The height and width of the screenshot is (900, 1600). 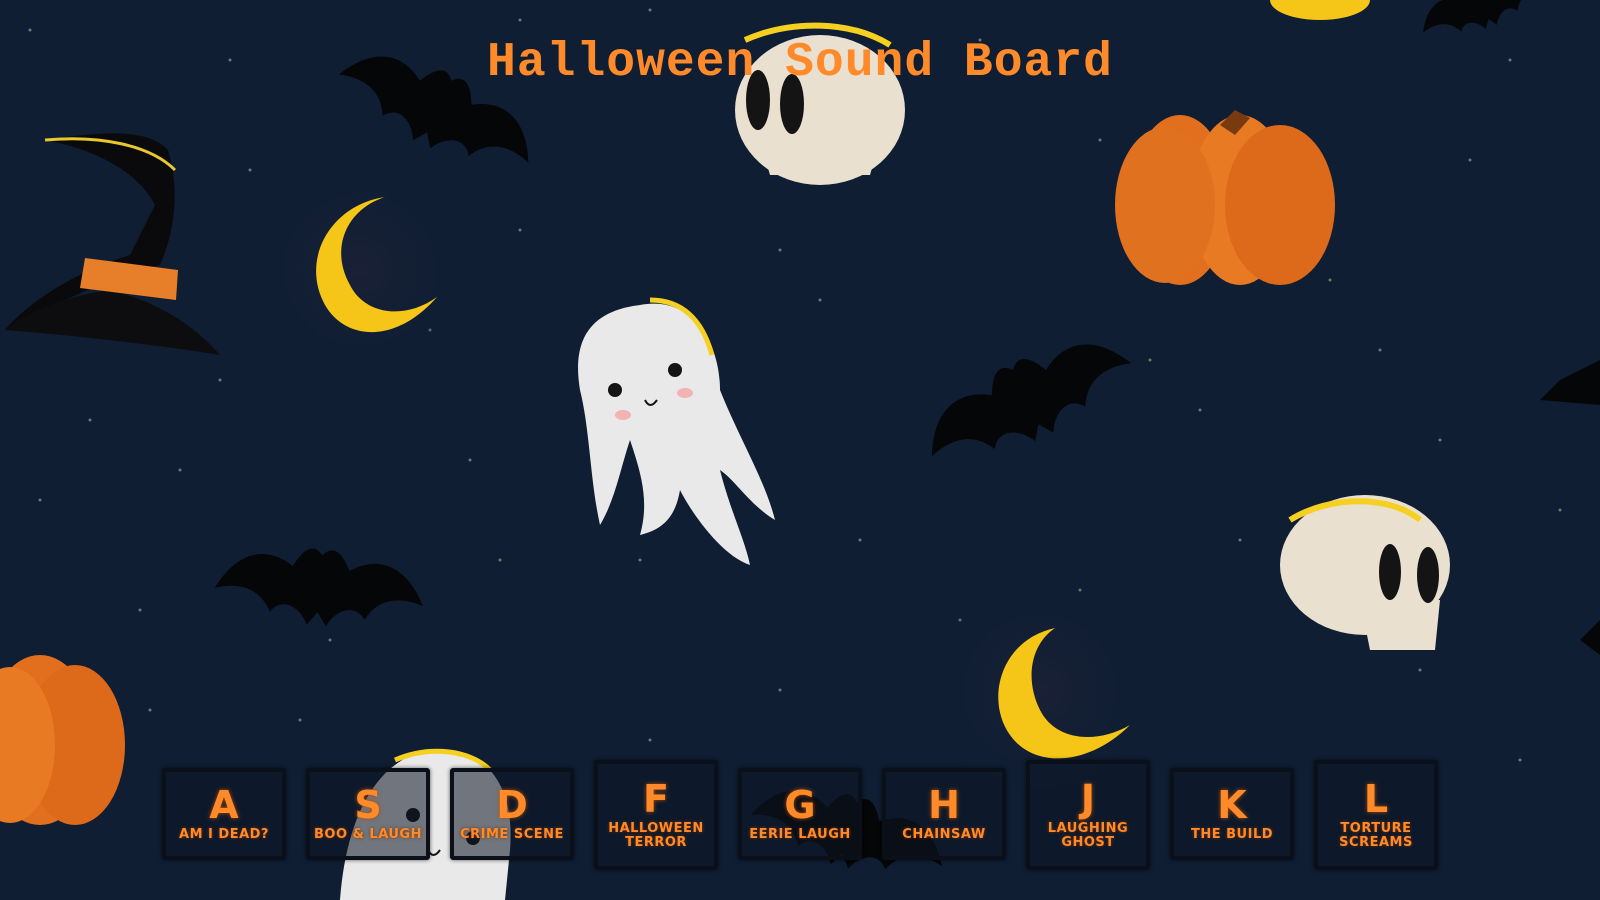 What do you see at coordinates (944, 805) in the screenshot?
I see `key-letter: H` at bounding box center [944, 805].